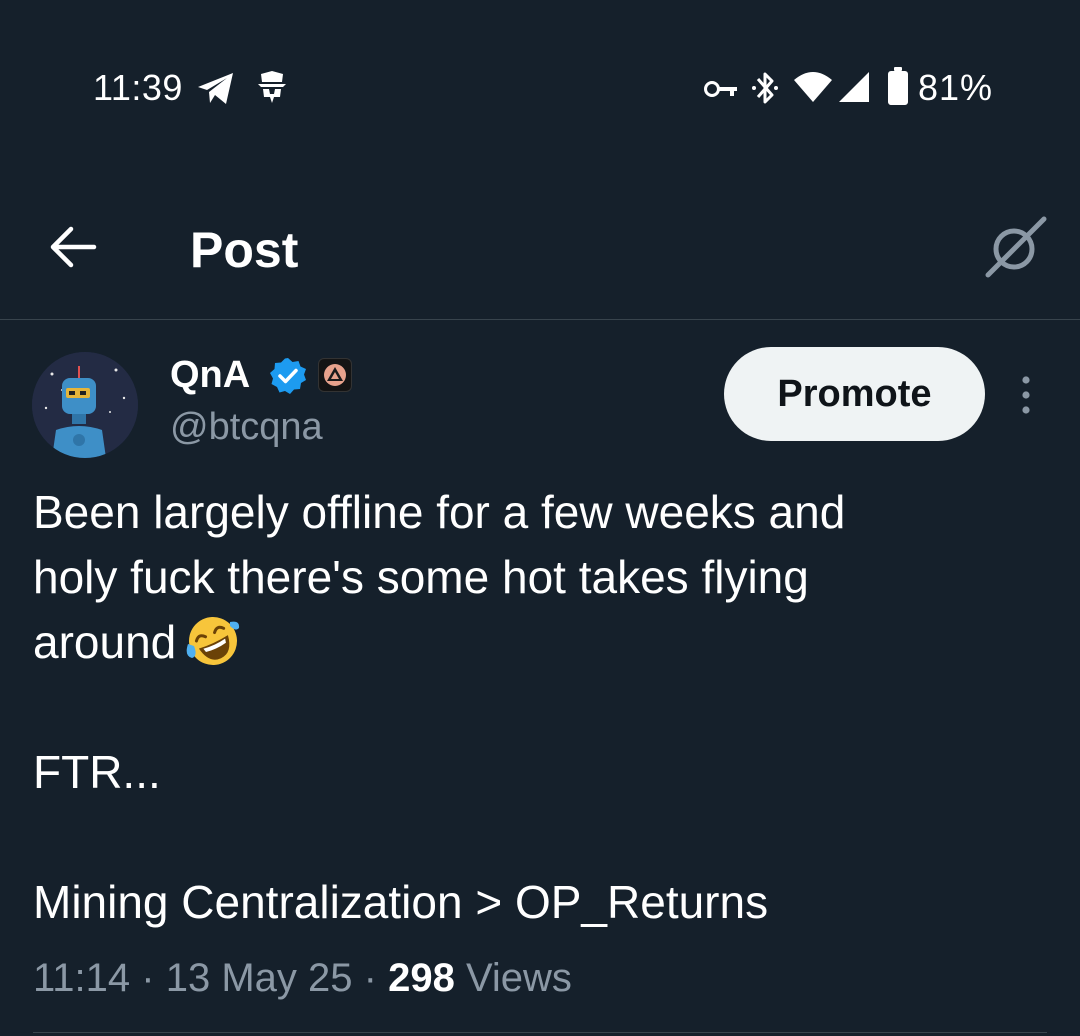 This screenshot has width=1080, height=1036. Describe the element at coordinates (898, 86) in the screenshot. I see `battery-icon` at that location.